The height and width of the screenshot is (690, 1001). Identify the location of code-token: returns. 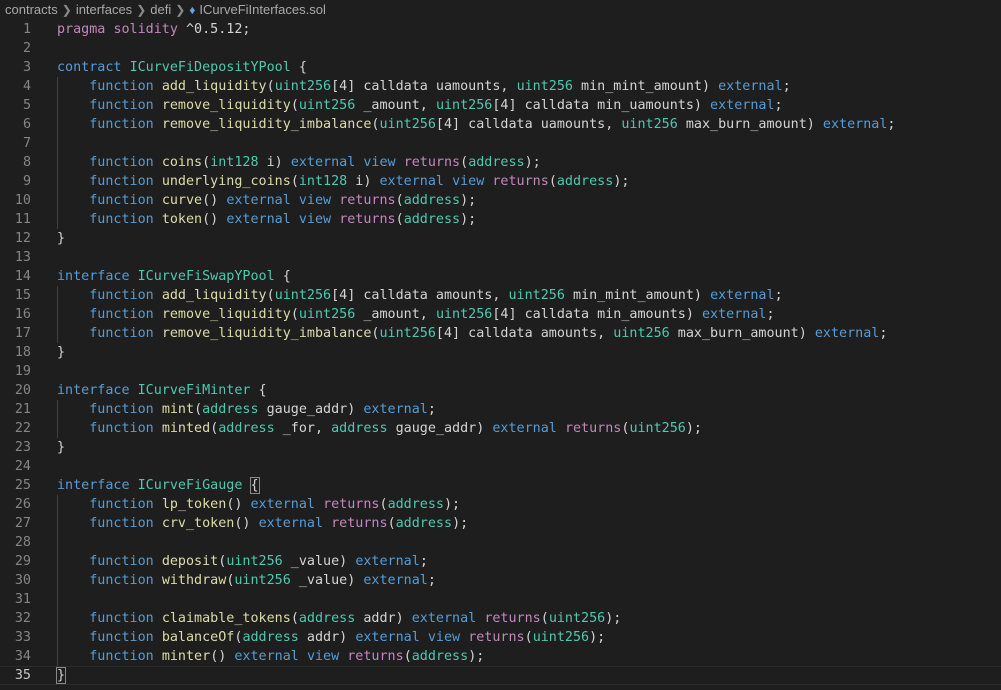
(496, 637).